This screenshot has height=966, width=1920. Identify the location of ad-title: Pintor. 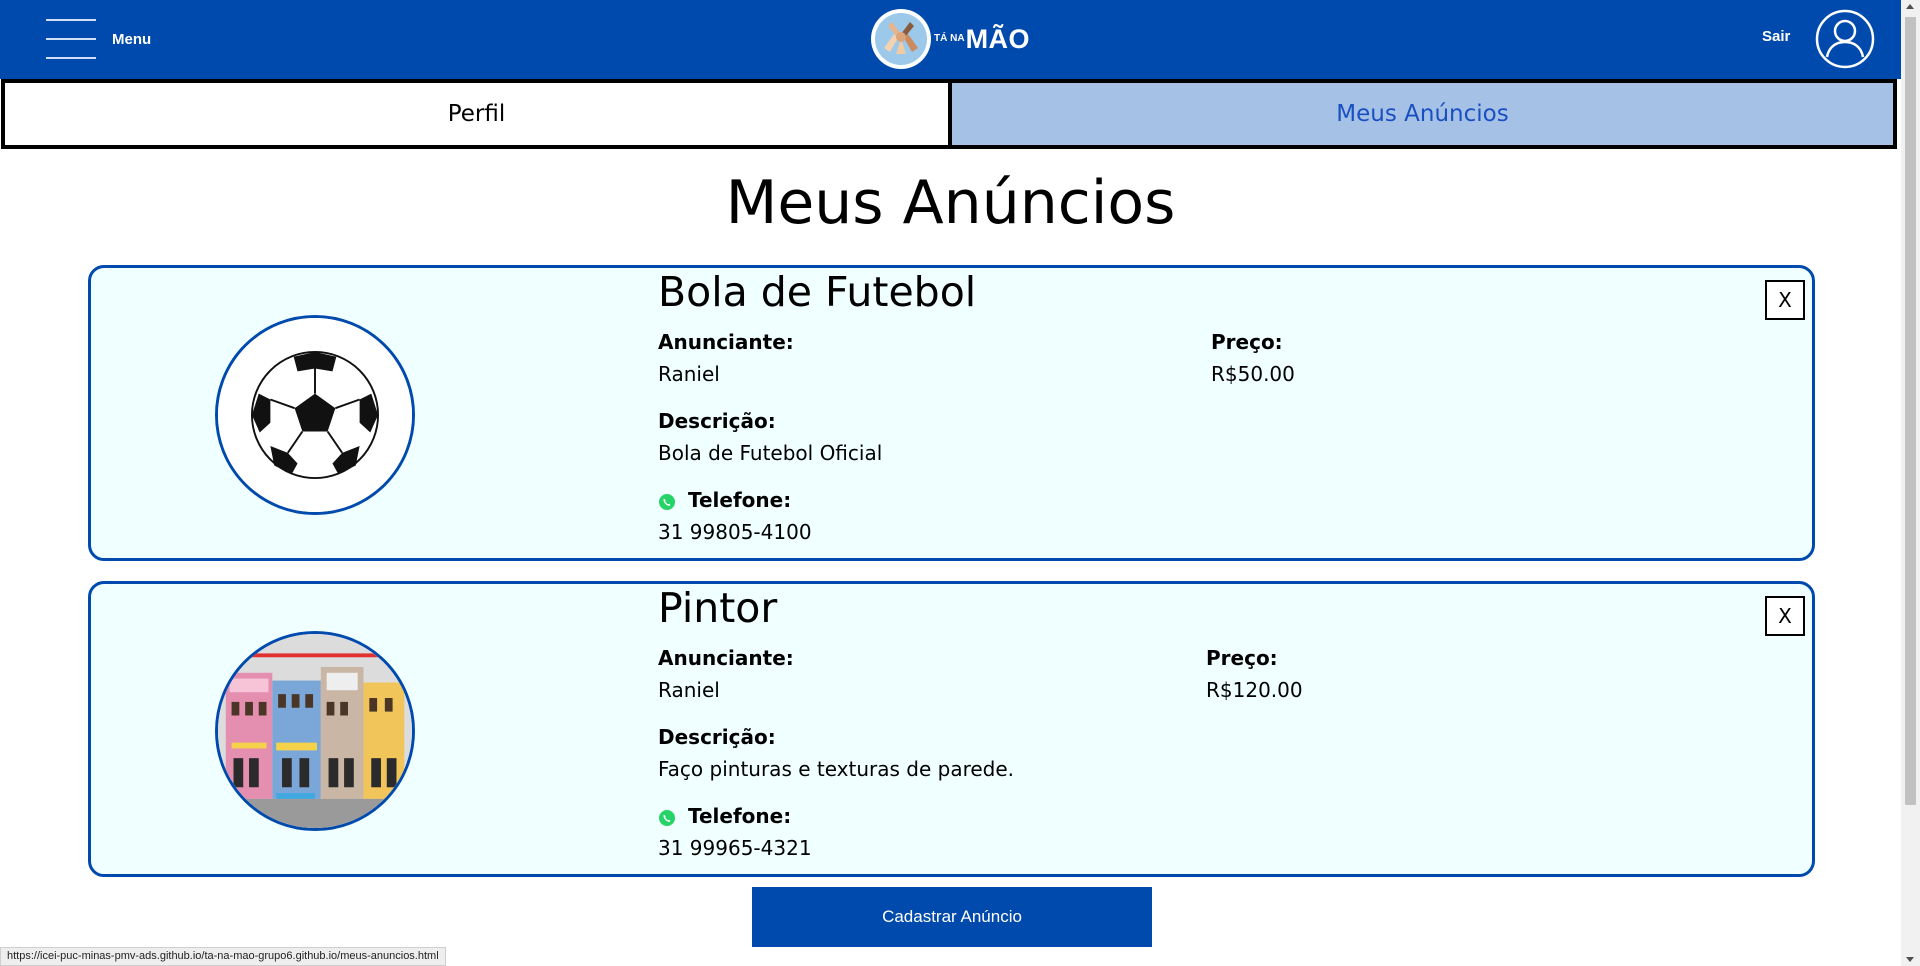
(718, 608).